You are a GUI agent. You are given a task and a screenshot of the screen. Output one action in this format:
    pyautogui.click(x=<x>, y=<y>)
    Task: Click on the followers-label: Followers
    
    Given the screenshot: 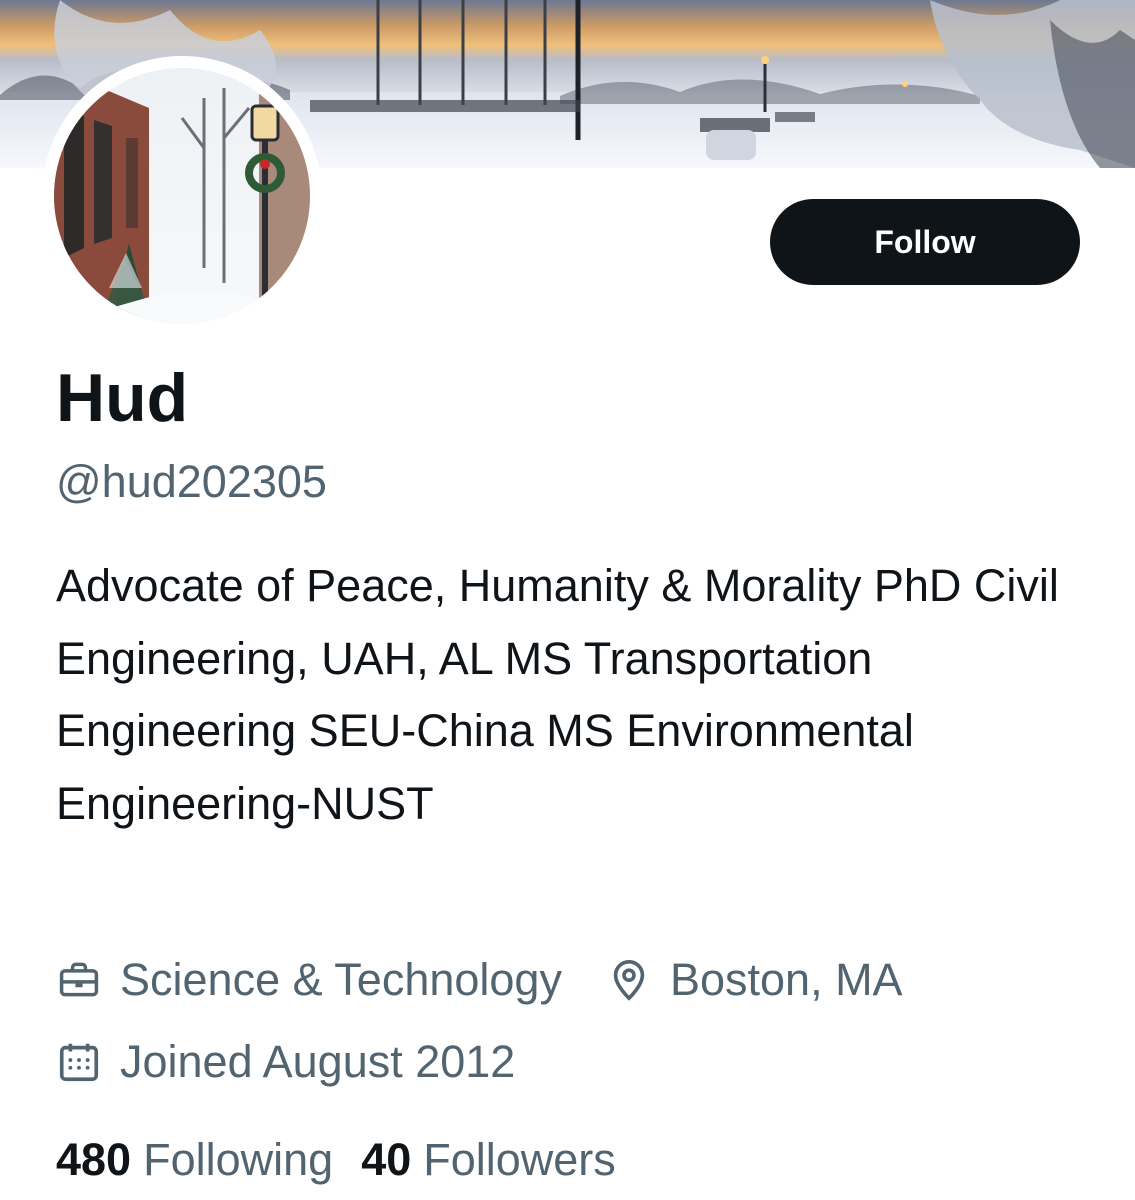 What is the action you would take?
    pyautogui.click(x=519, y=1159)
    